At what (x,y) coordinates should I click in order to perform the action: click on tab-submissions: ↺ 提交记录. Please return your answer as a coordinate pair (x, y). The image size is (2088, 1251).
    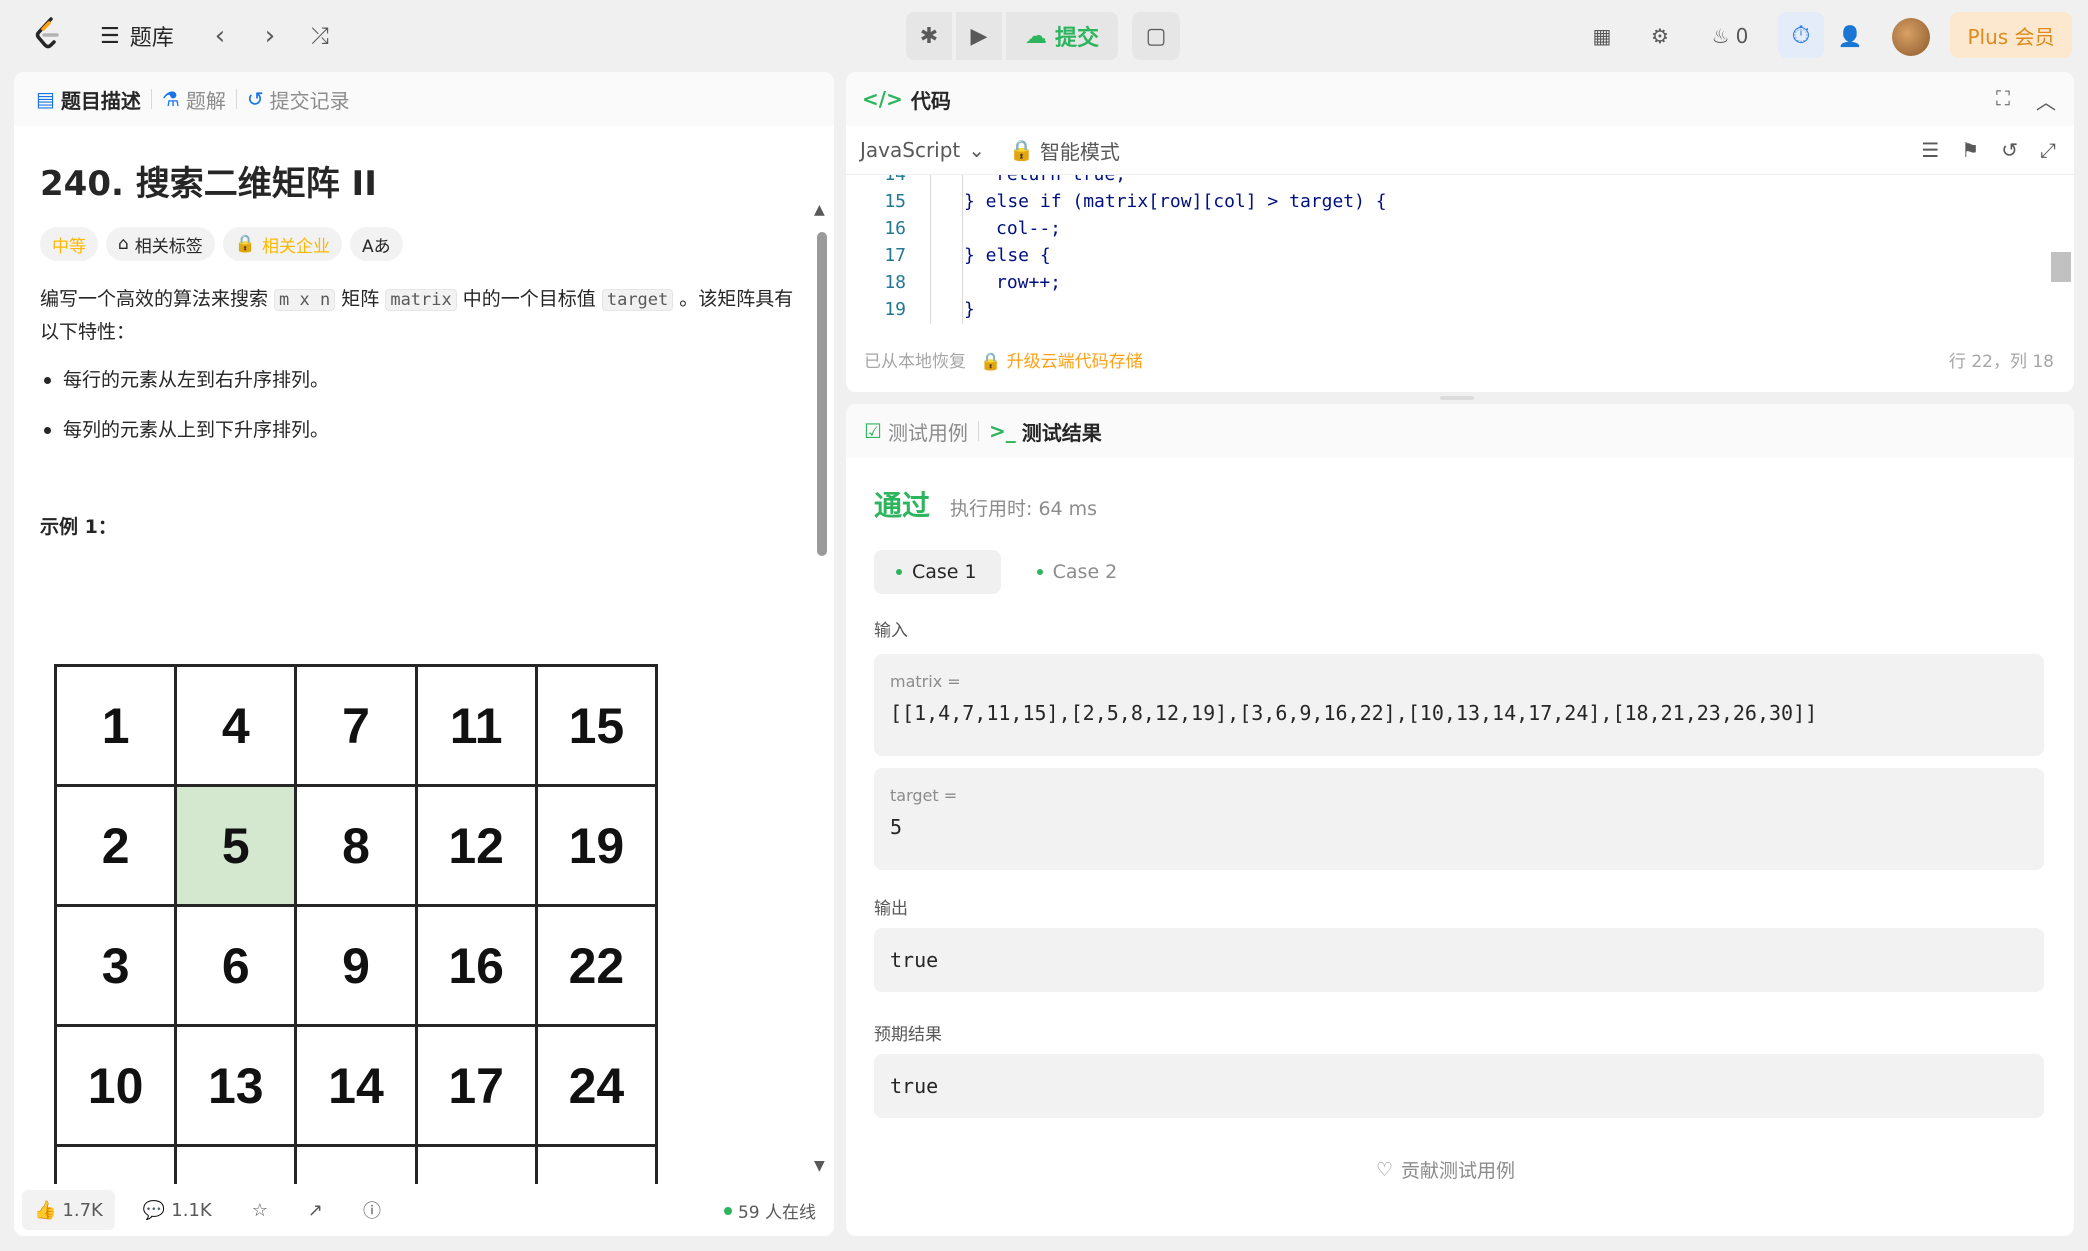
    Looking at the image, I should click on (298, 99).